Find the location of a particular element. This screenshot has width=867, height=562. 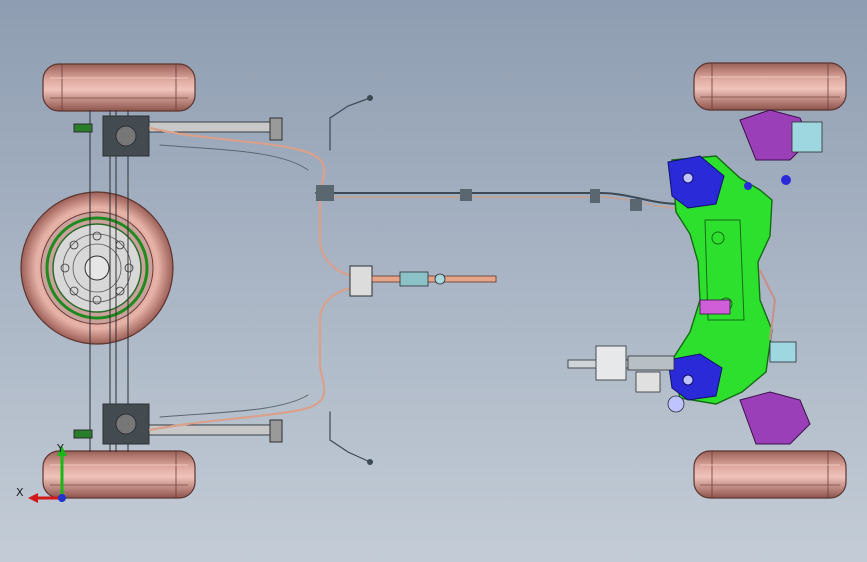

steering-column is located at coordinates (626, 379).